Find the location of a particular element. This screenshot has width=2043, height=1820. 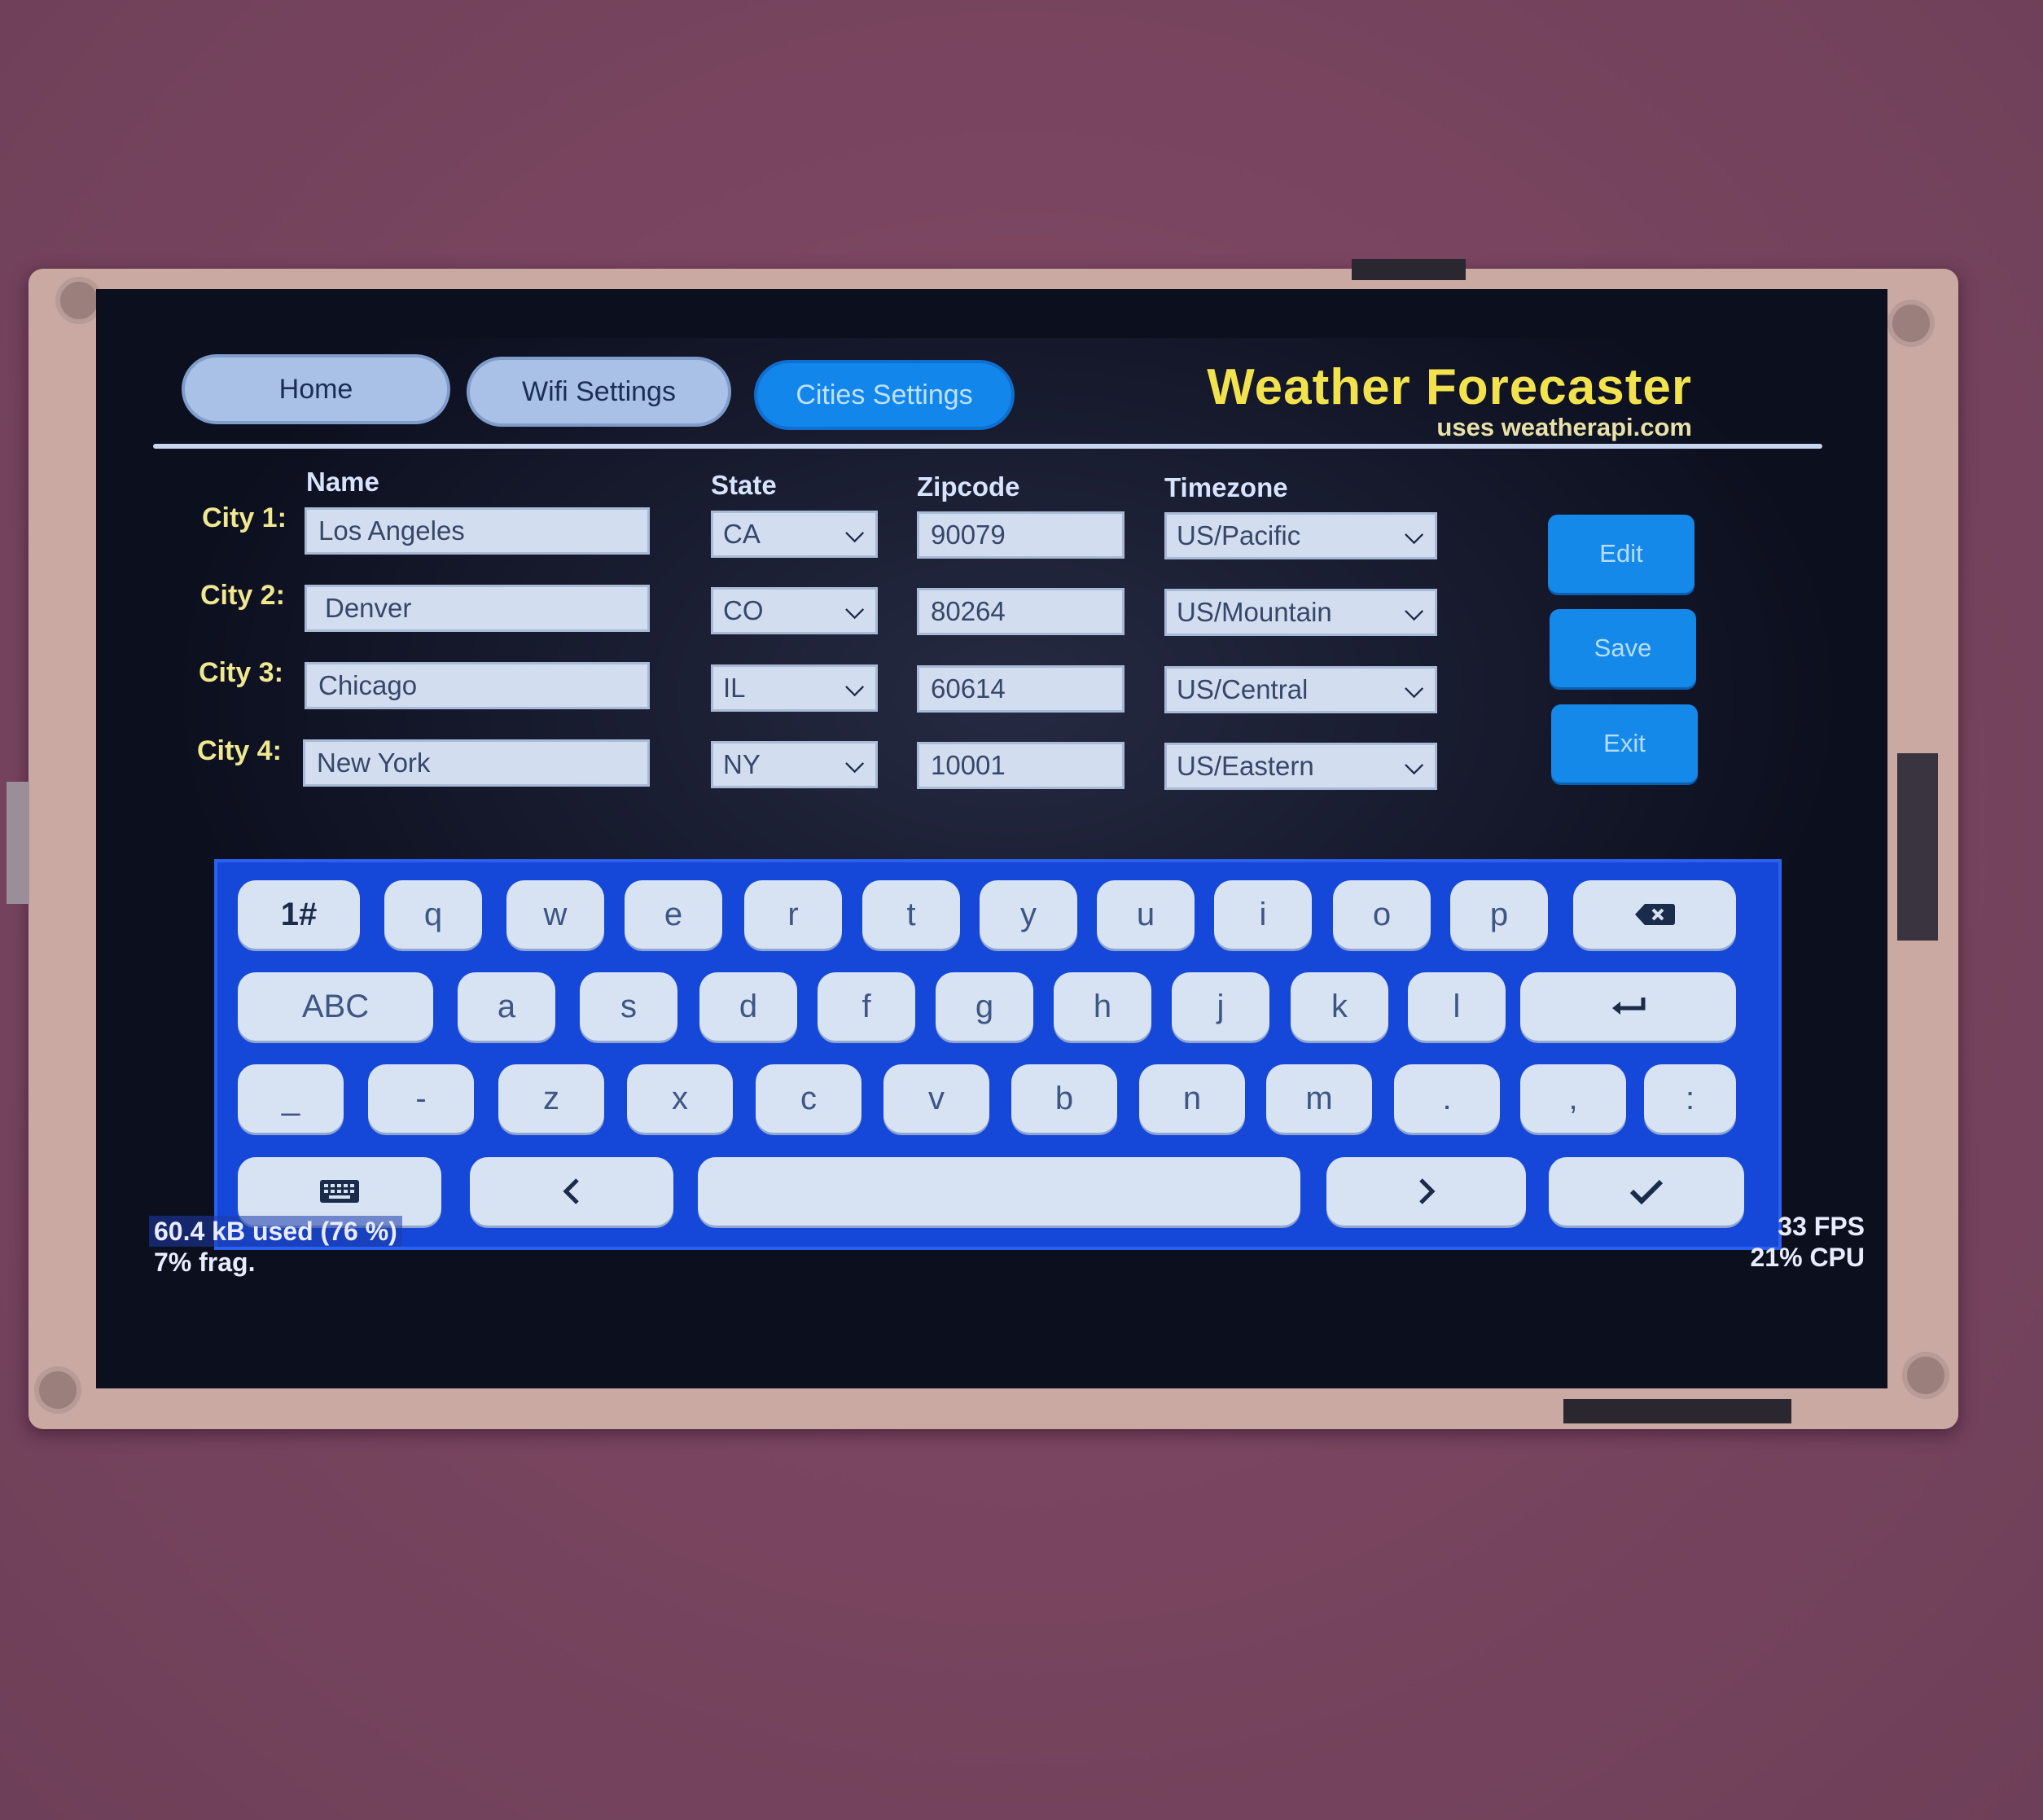

key-y: y is located at coordinates (1028, 914).